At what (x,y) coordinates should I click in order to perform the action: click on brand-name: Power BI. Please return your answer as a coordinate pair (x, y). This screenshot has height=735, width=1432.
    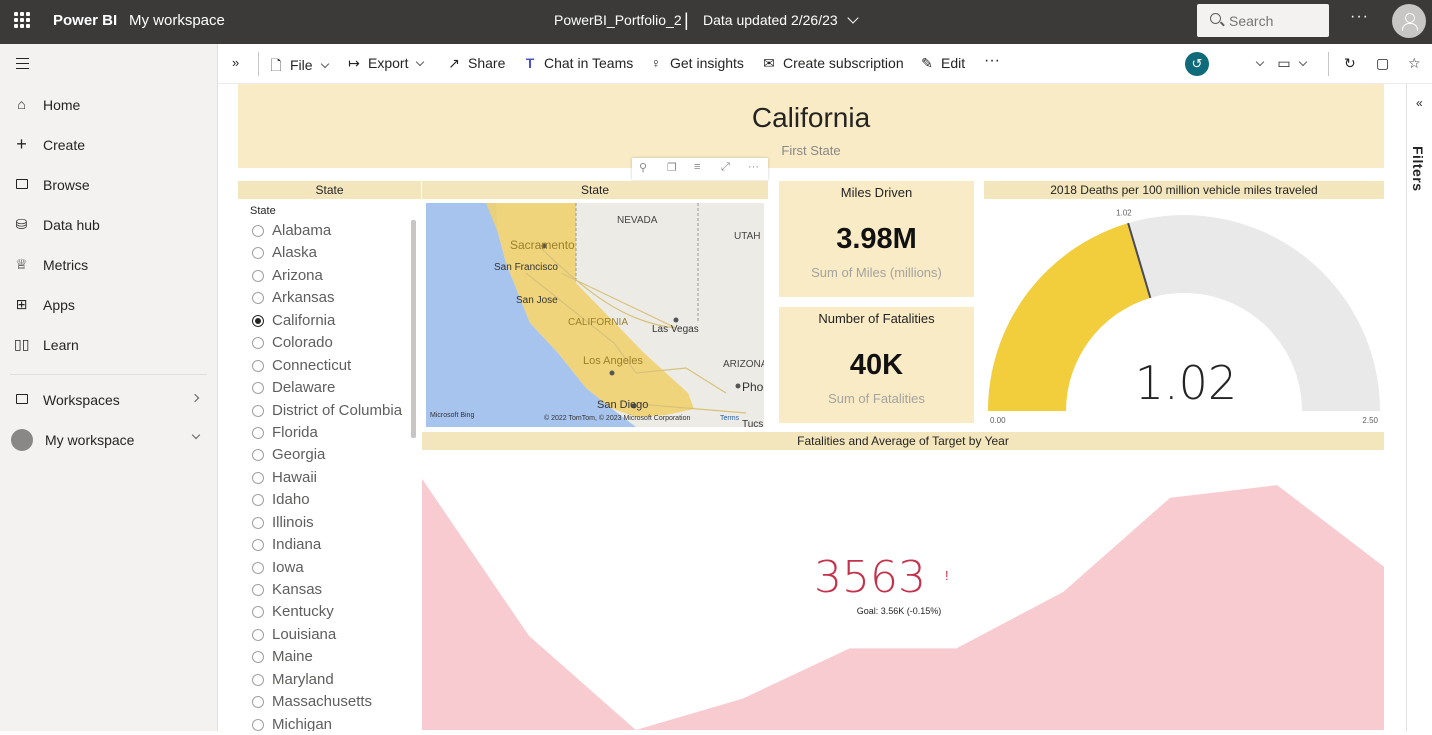
    Looking at the image, I should click on (85, 20).